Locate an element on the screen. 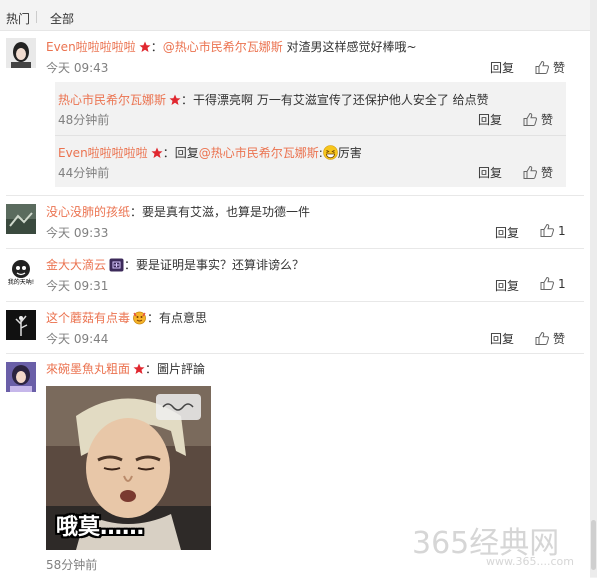  avatar-caption: 我的天呐! is located at coordinates (21, 282).